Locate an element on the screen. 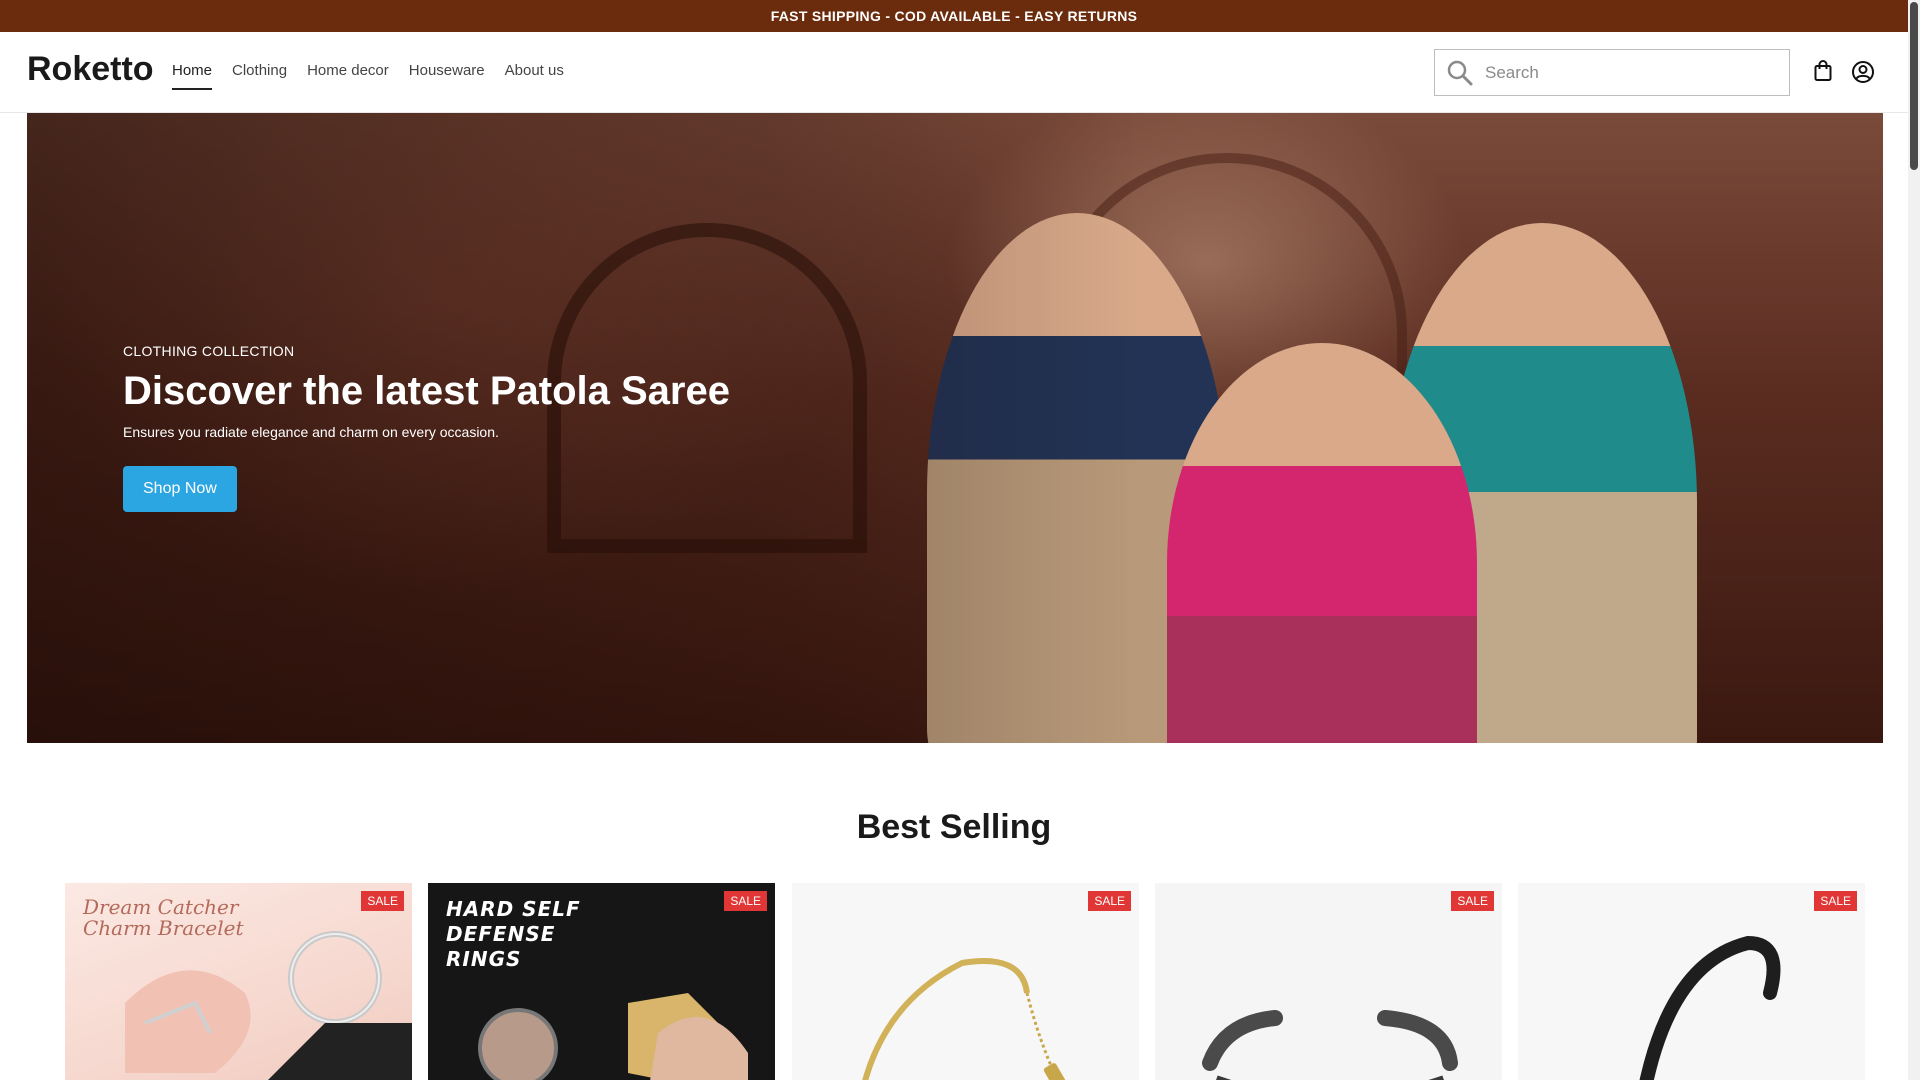  bracelet-image is located at coordinates (268, 1005).